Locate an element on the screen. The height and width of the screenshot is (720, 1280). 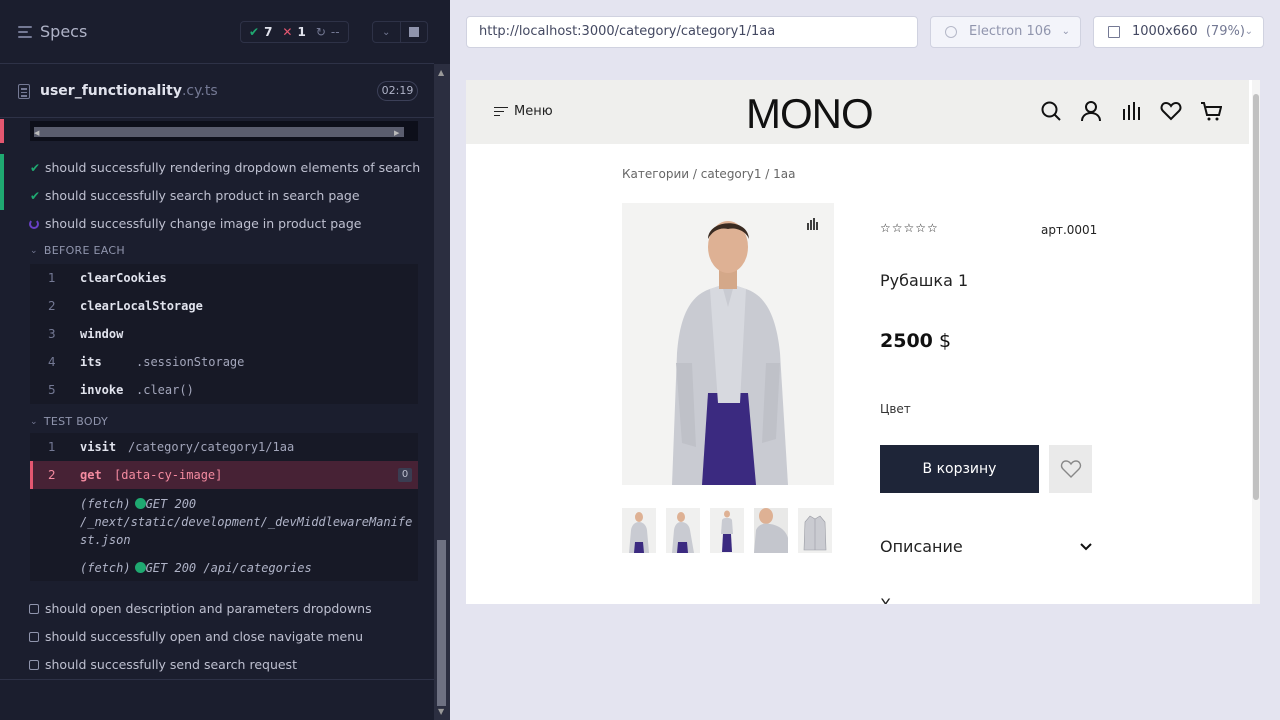
command-row: 1 clearCookies is located at coordinates (224, 278).